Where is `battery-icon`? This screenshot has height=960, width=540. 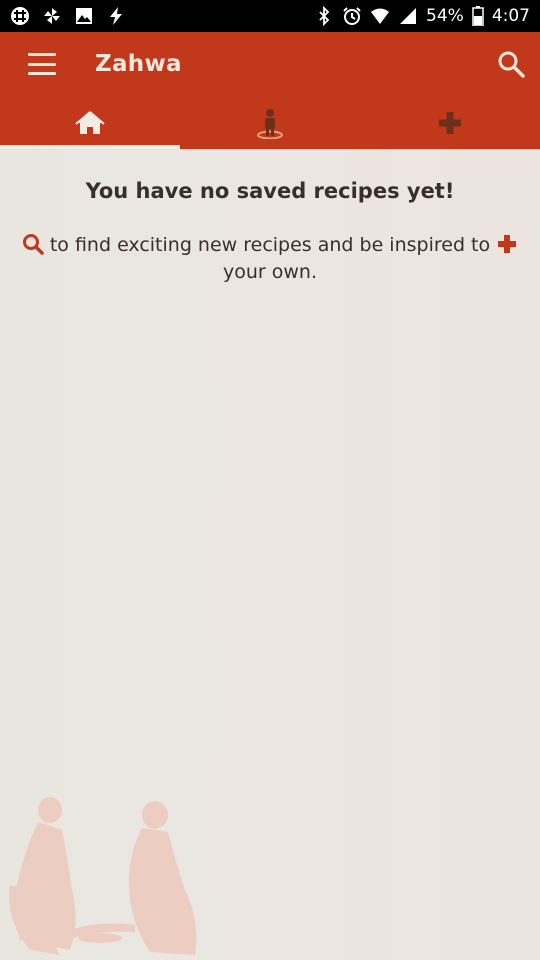
battery-icon is located at coordinates (478, 16).